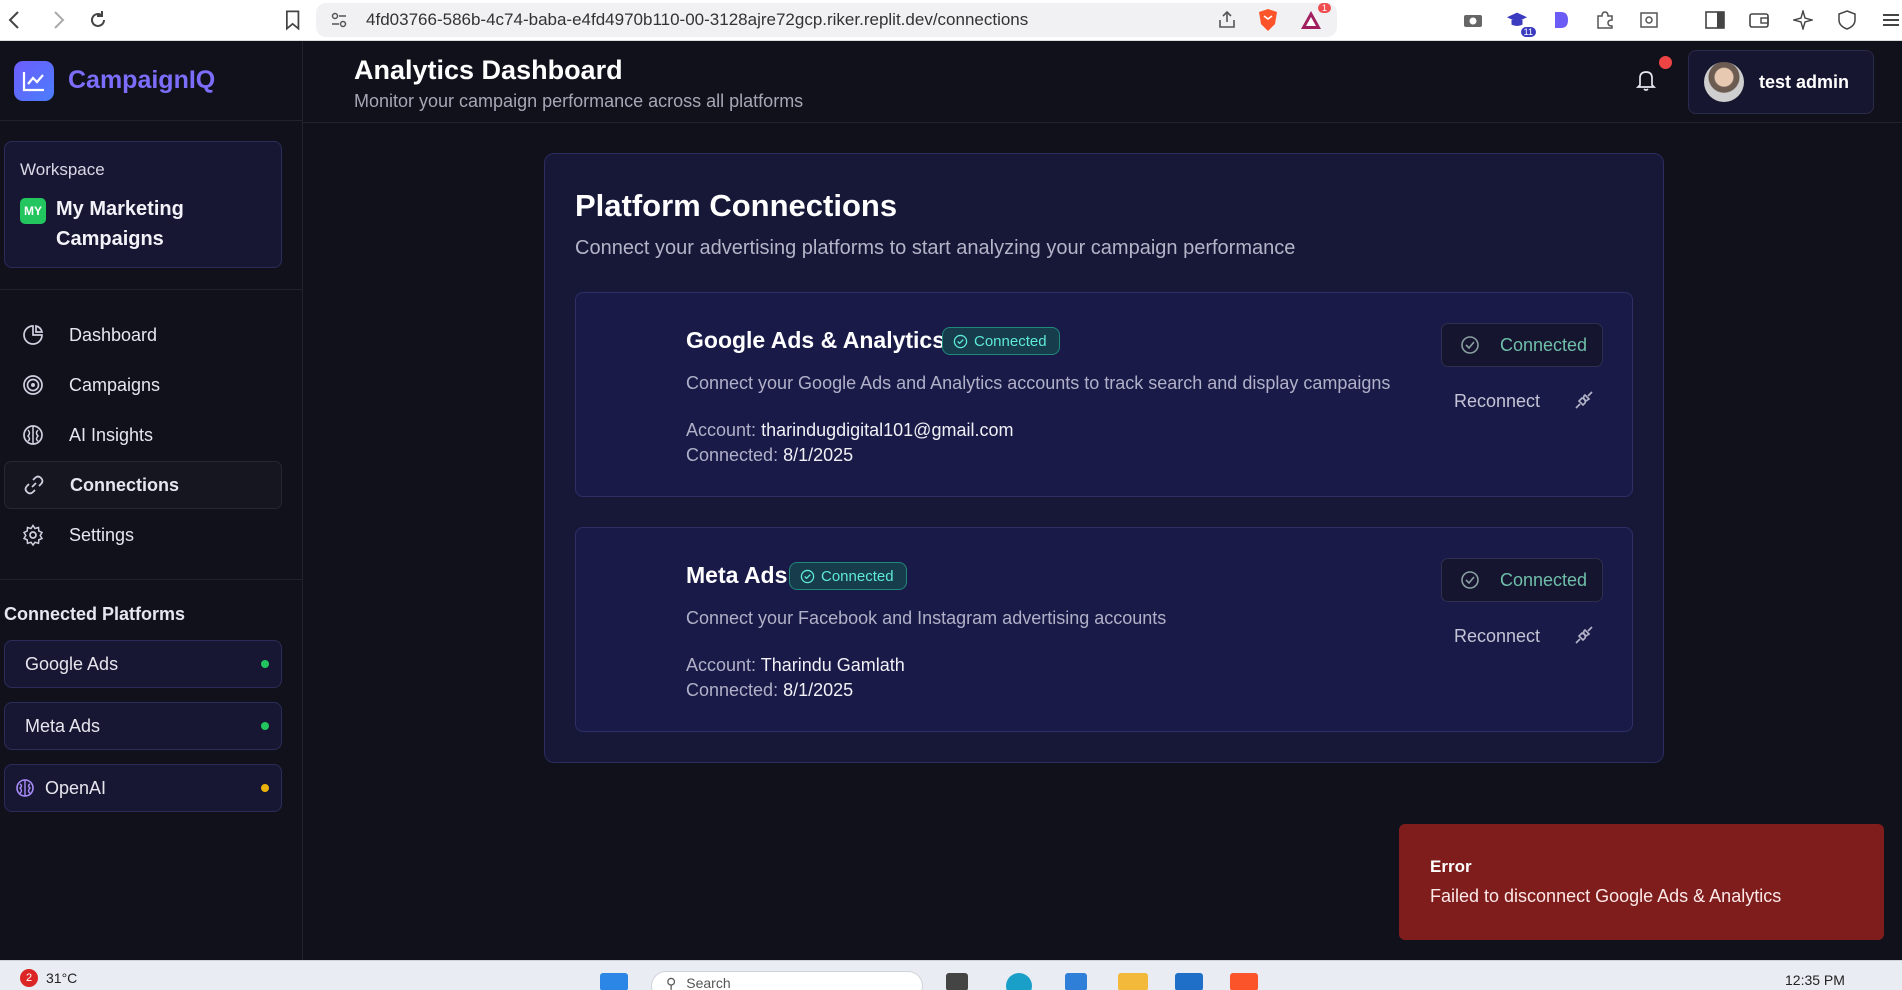 This screenshot has width=1902, height=990. What do you see at coordinates (143, 726) in the screenshot?
I see `platform-item-meta-ads: Meta Ads` at bounding box center [143, 726].